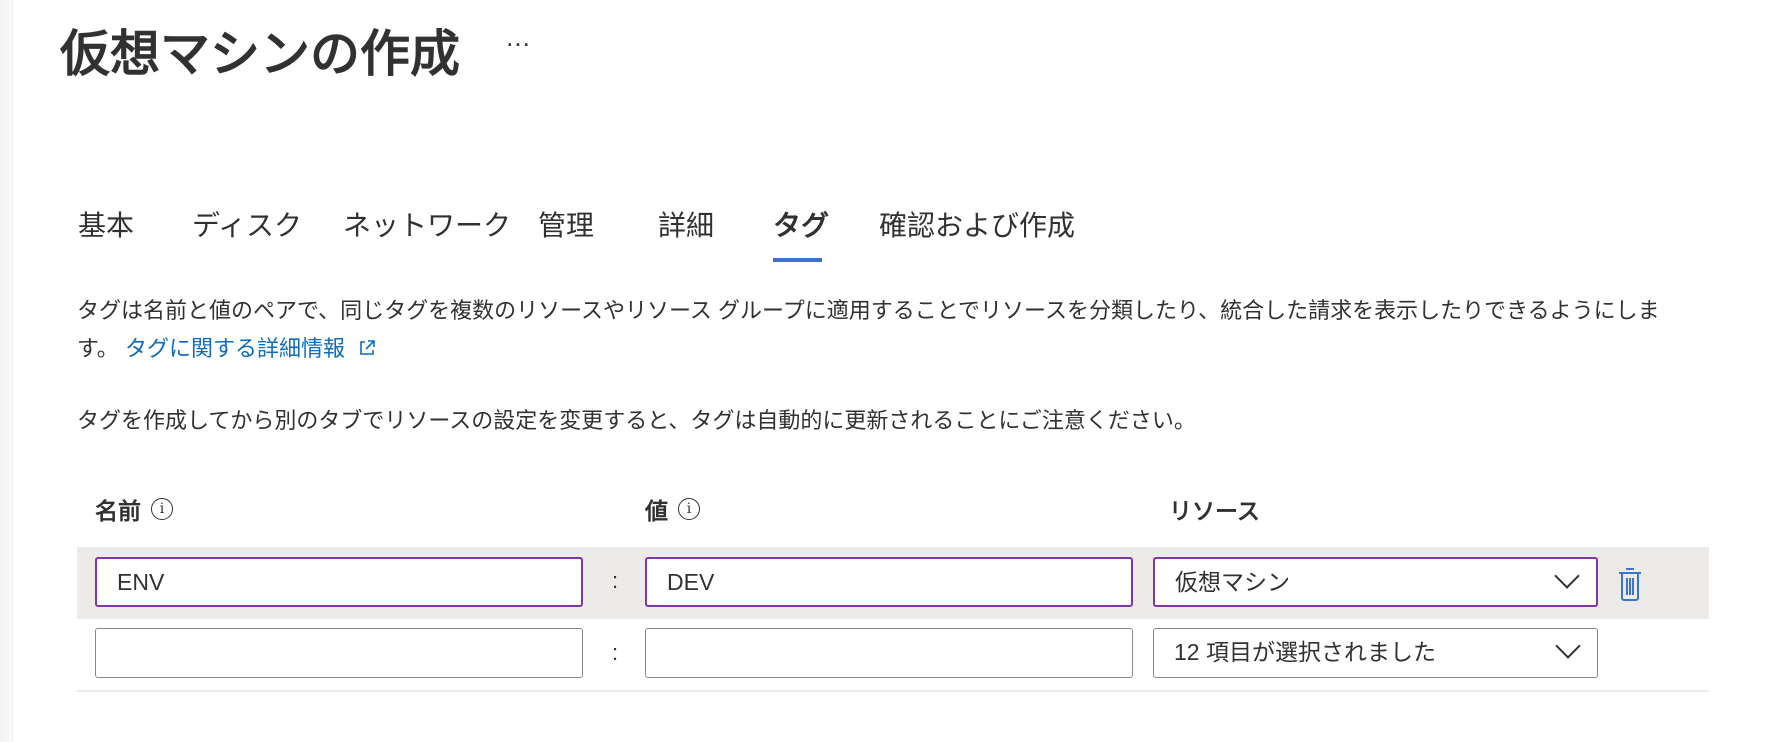 Image resolution: width=1785 pixels, height=742 pixels. I want to click on delete-icon, so click(1630, 584).